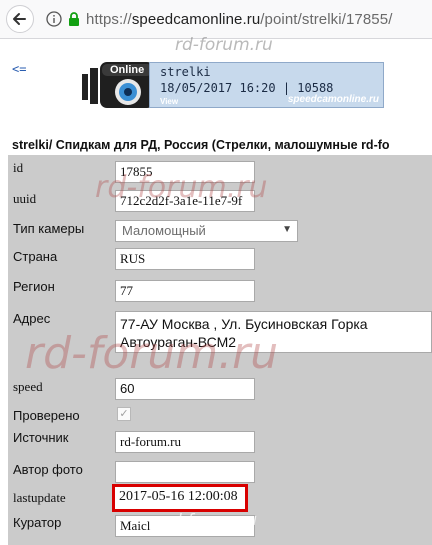 The height and width of the screenshot is (545, 432). What do you see at coordinates (41, 437) in the screenshot?
I see `source-label: Источник` at bounding box center [41, 437].